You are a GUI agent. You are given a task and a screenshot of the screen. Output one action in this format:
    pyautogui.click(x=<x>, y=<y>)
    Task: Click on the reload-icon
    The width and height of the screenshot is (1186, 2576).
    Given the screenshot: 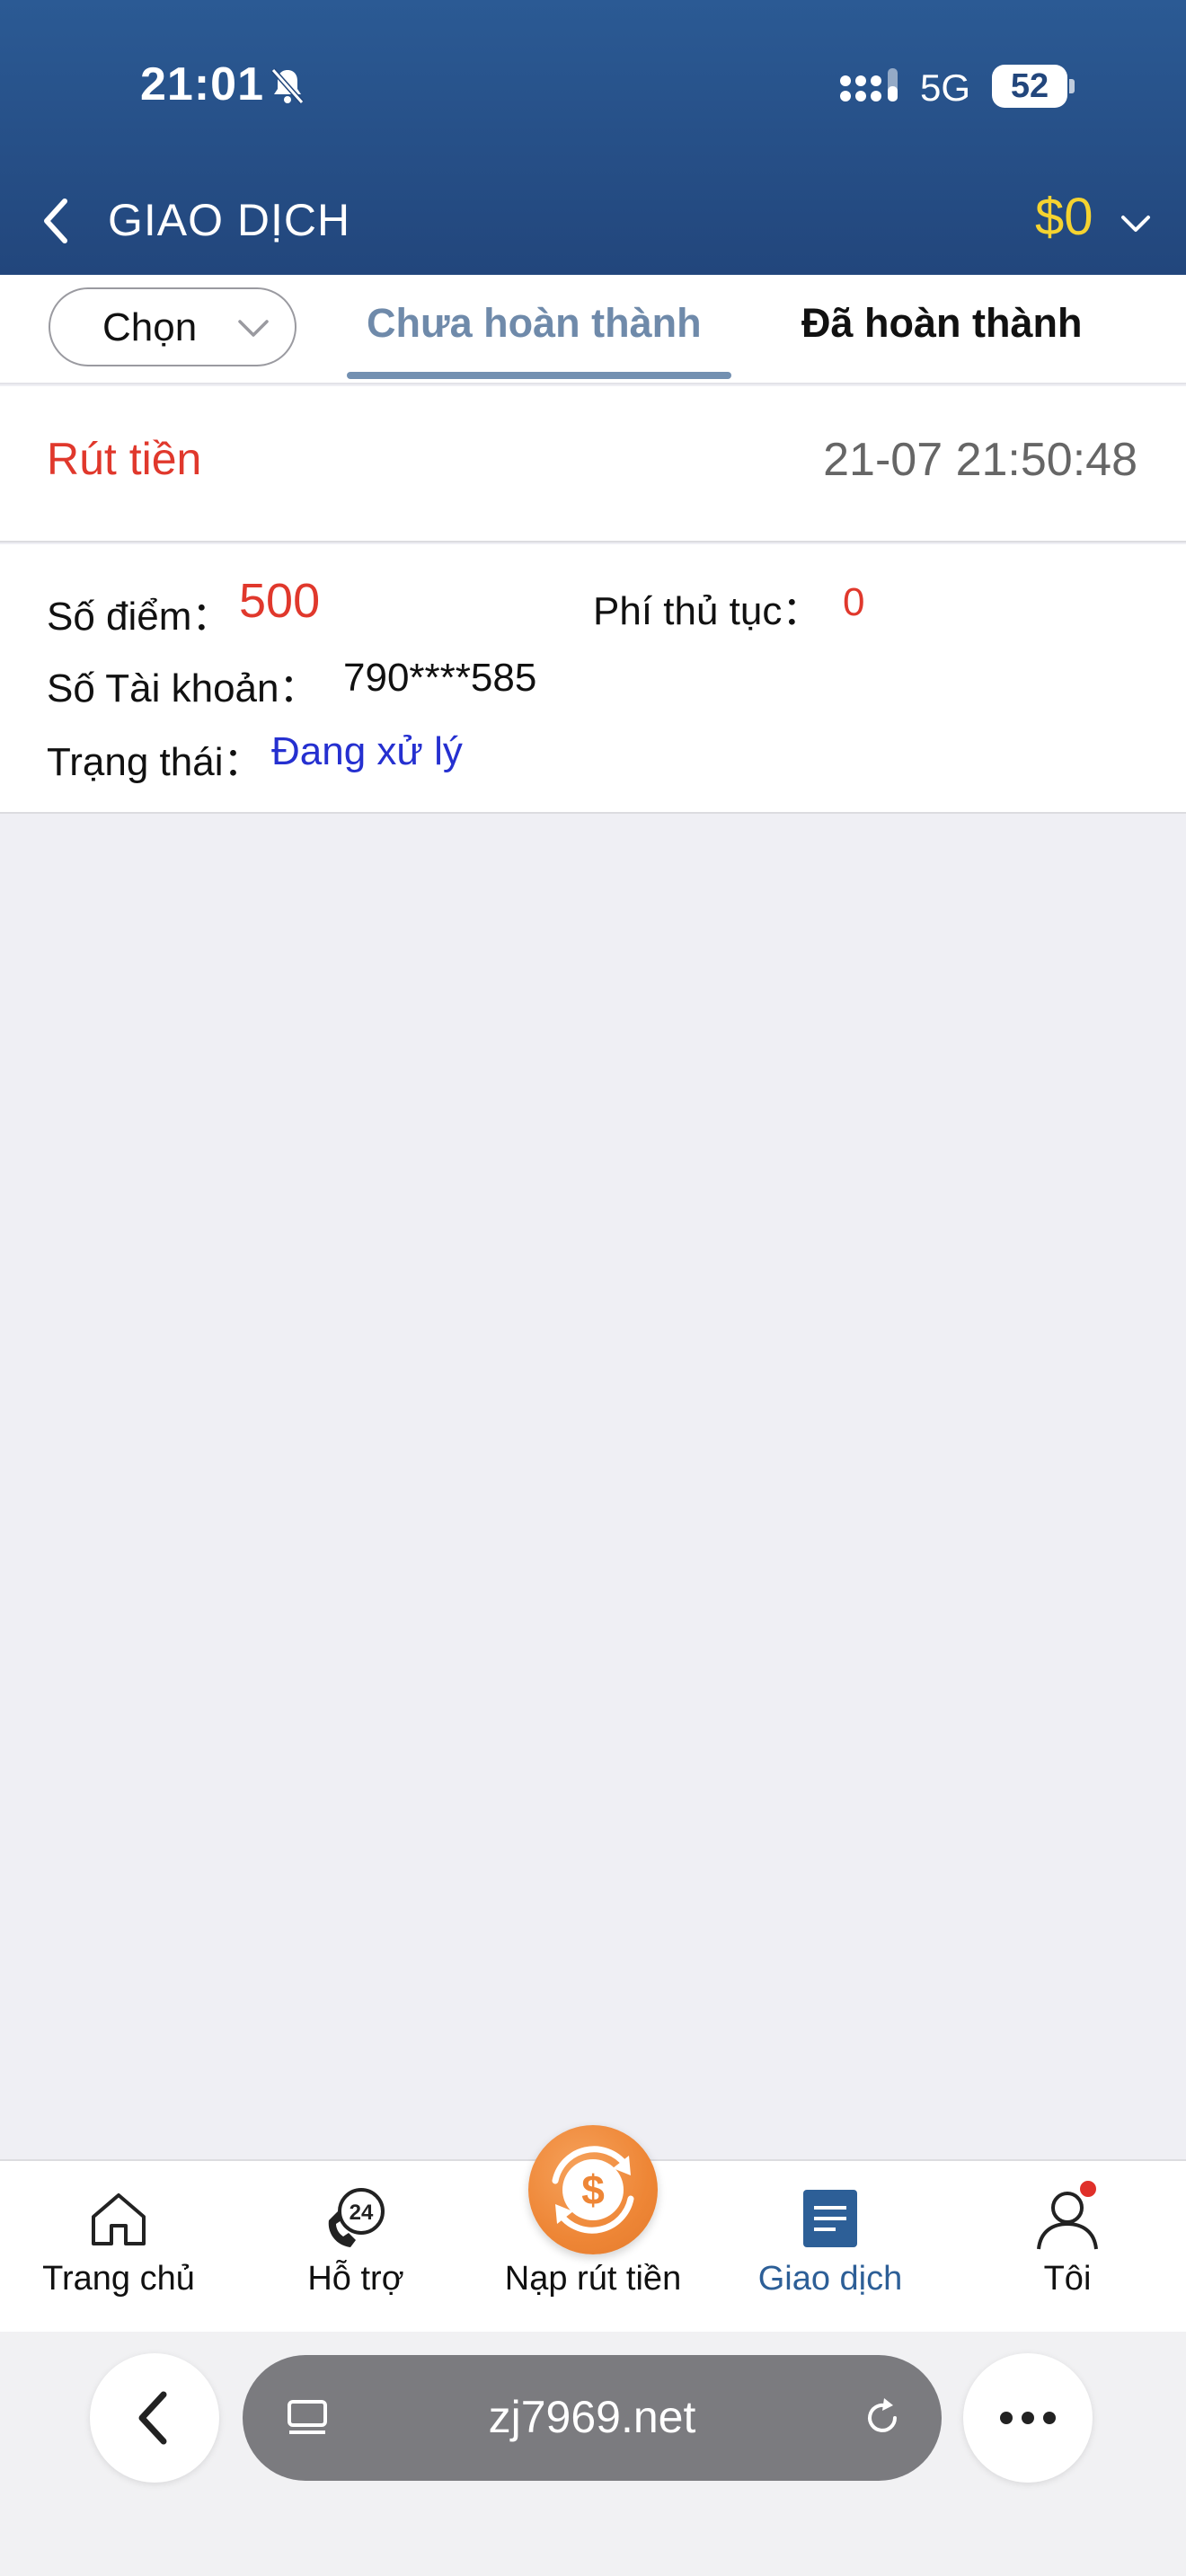 What is the action you would take?
    pyautogui.click(x=882, y=2418)
    